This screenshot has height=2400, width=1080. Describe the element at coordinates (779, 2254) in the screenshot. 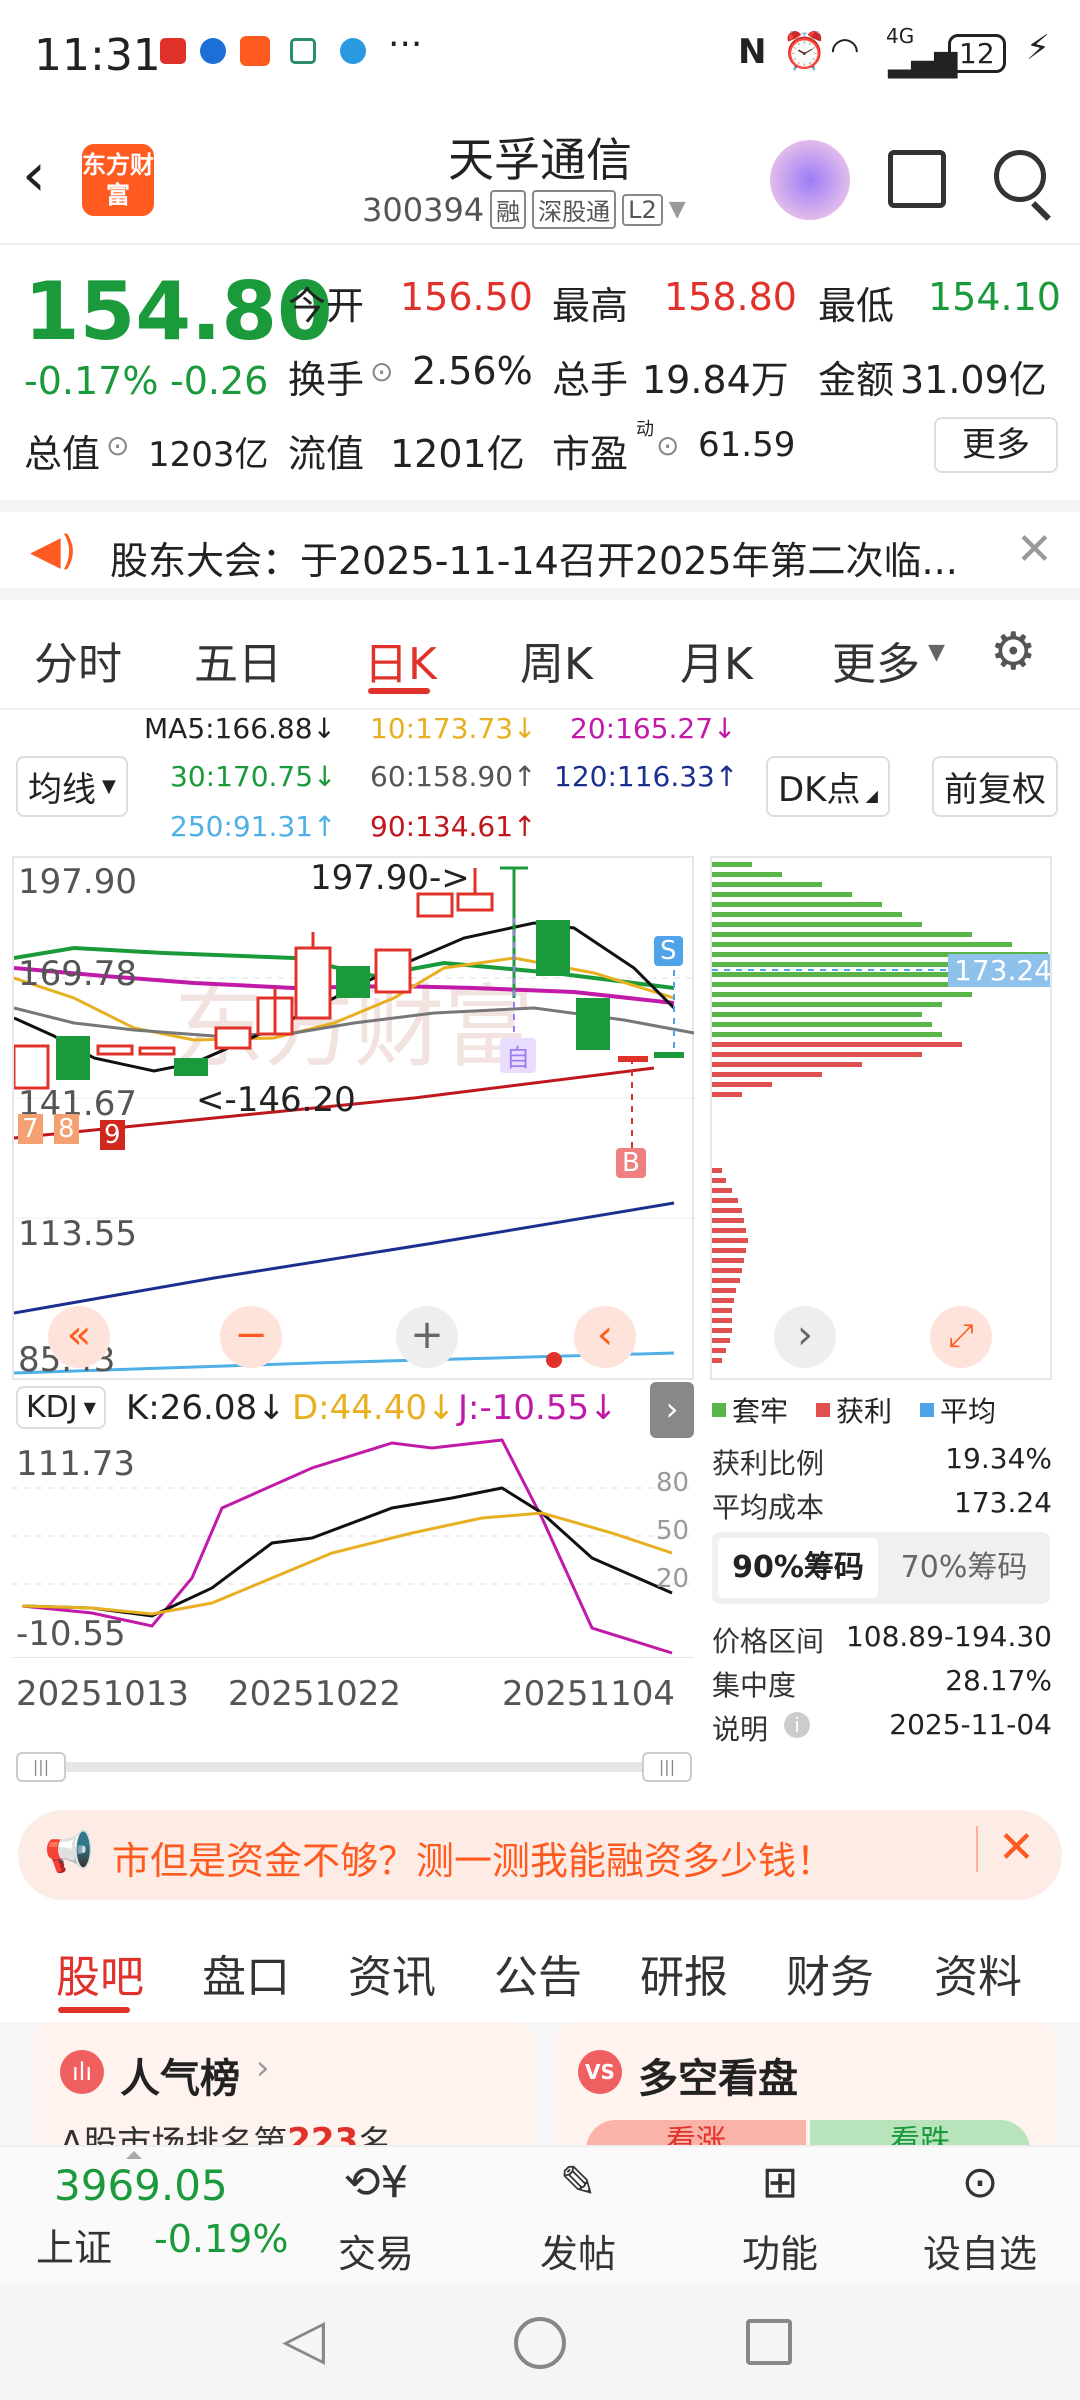

I see `functions-label: 功能` at that location.